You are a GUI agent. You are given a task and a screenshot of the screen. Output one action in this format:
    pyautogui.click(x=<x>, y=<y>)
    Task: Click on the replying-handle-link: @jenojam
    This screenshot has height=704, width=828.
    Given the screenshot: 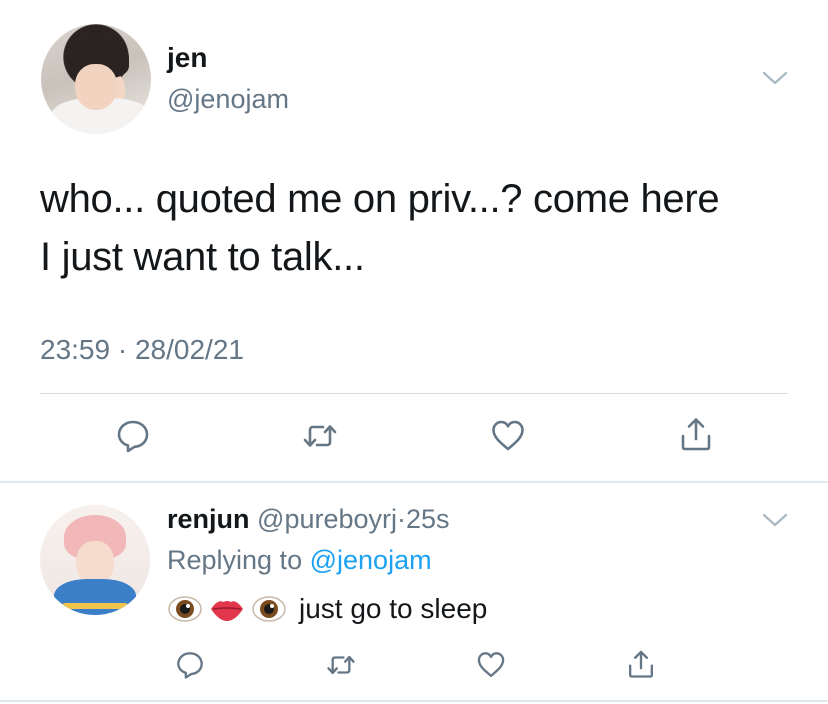 What is the action you would take?
    pyautogui.click(x=371, y=560)
    